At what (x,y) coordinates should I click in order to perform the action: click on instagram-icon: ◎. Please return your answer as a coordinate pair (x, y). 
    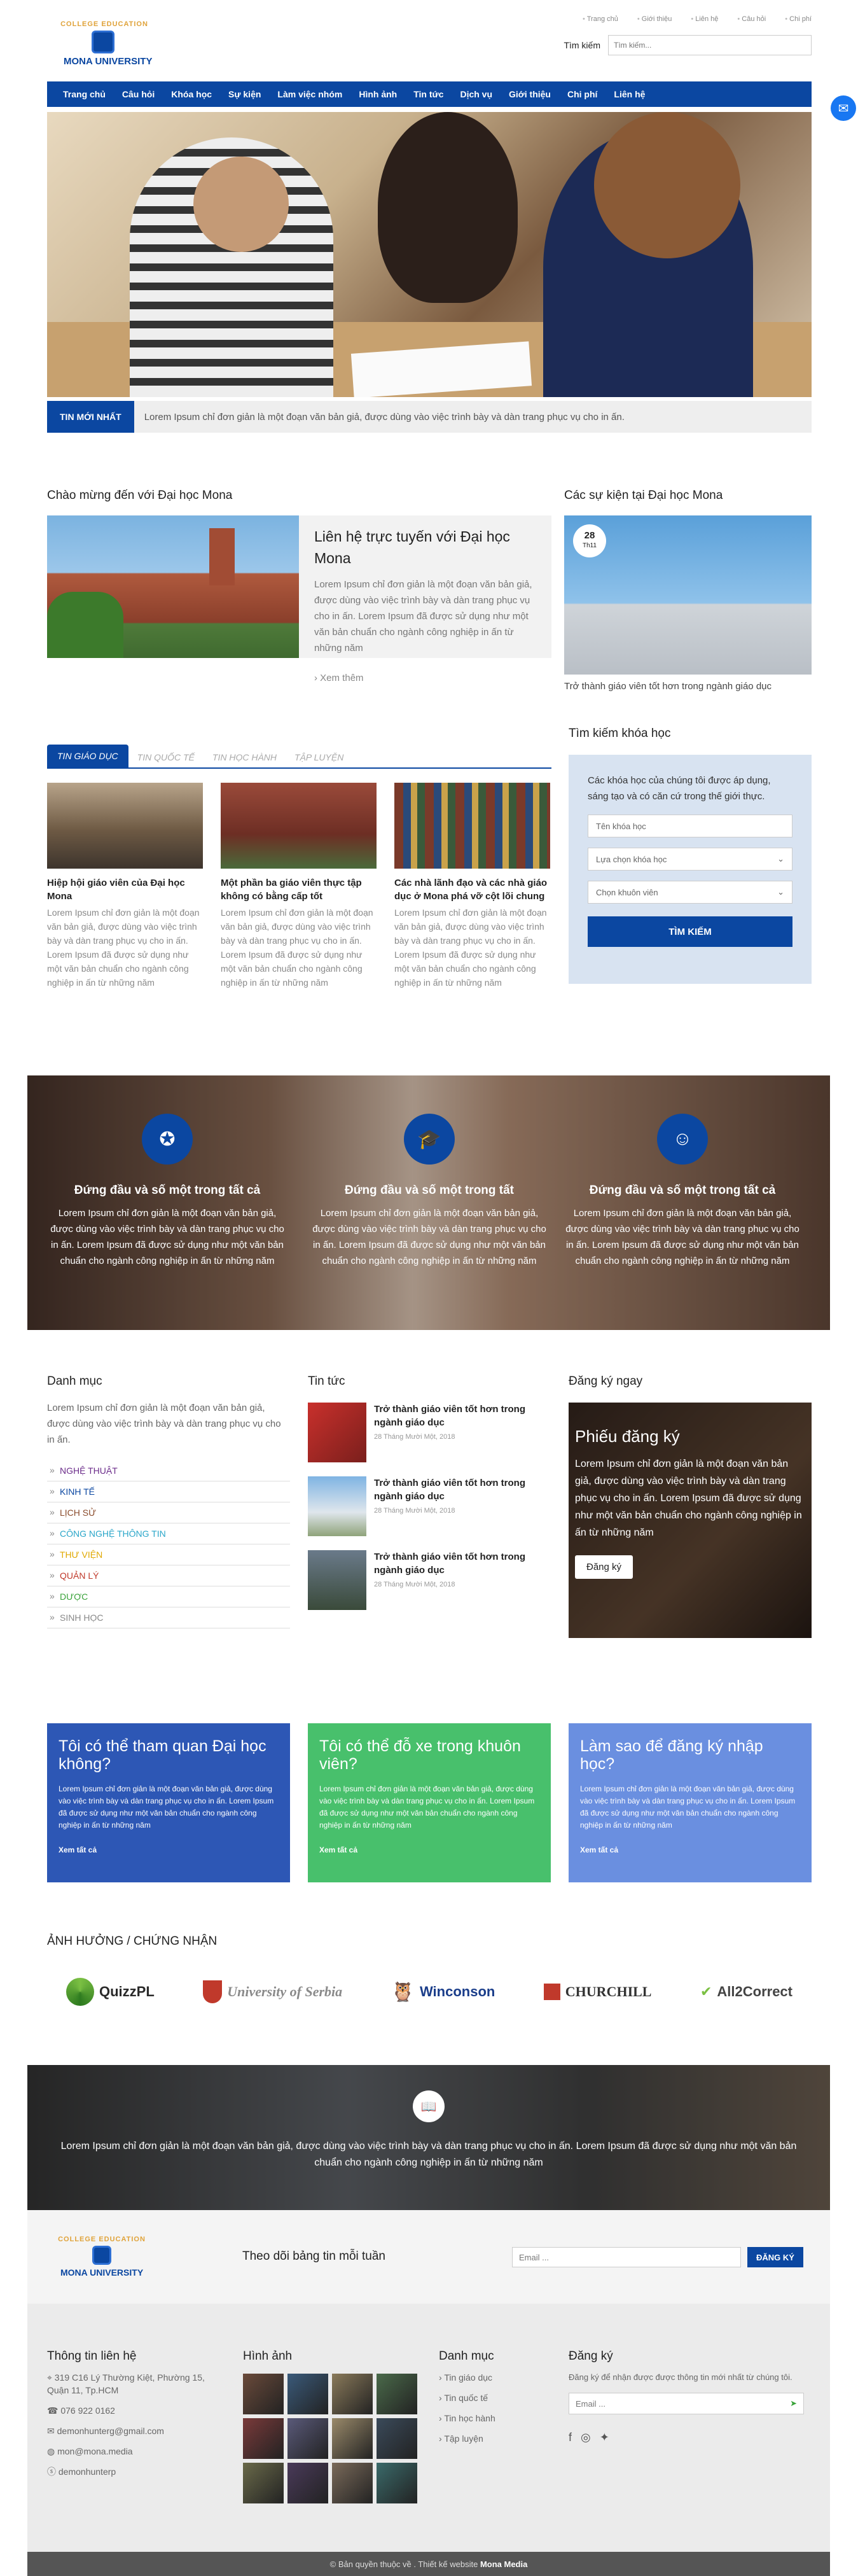
    Looking at the image, I should click on (586, 2437).